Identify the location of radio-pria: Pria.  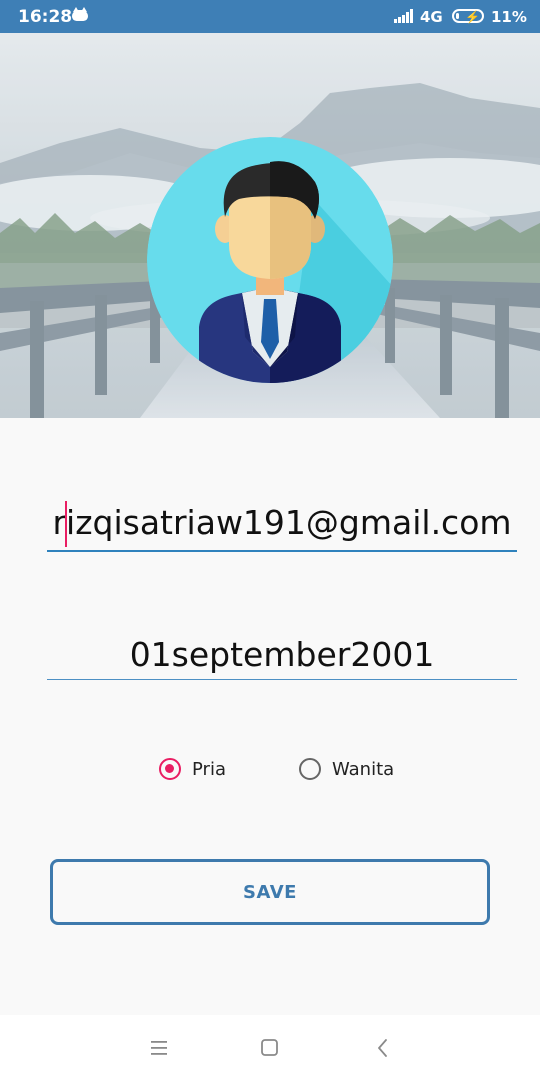
(192, 769).